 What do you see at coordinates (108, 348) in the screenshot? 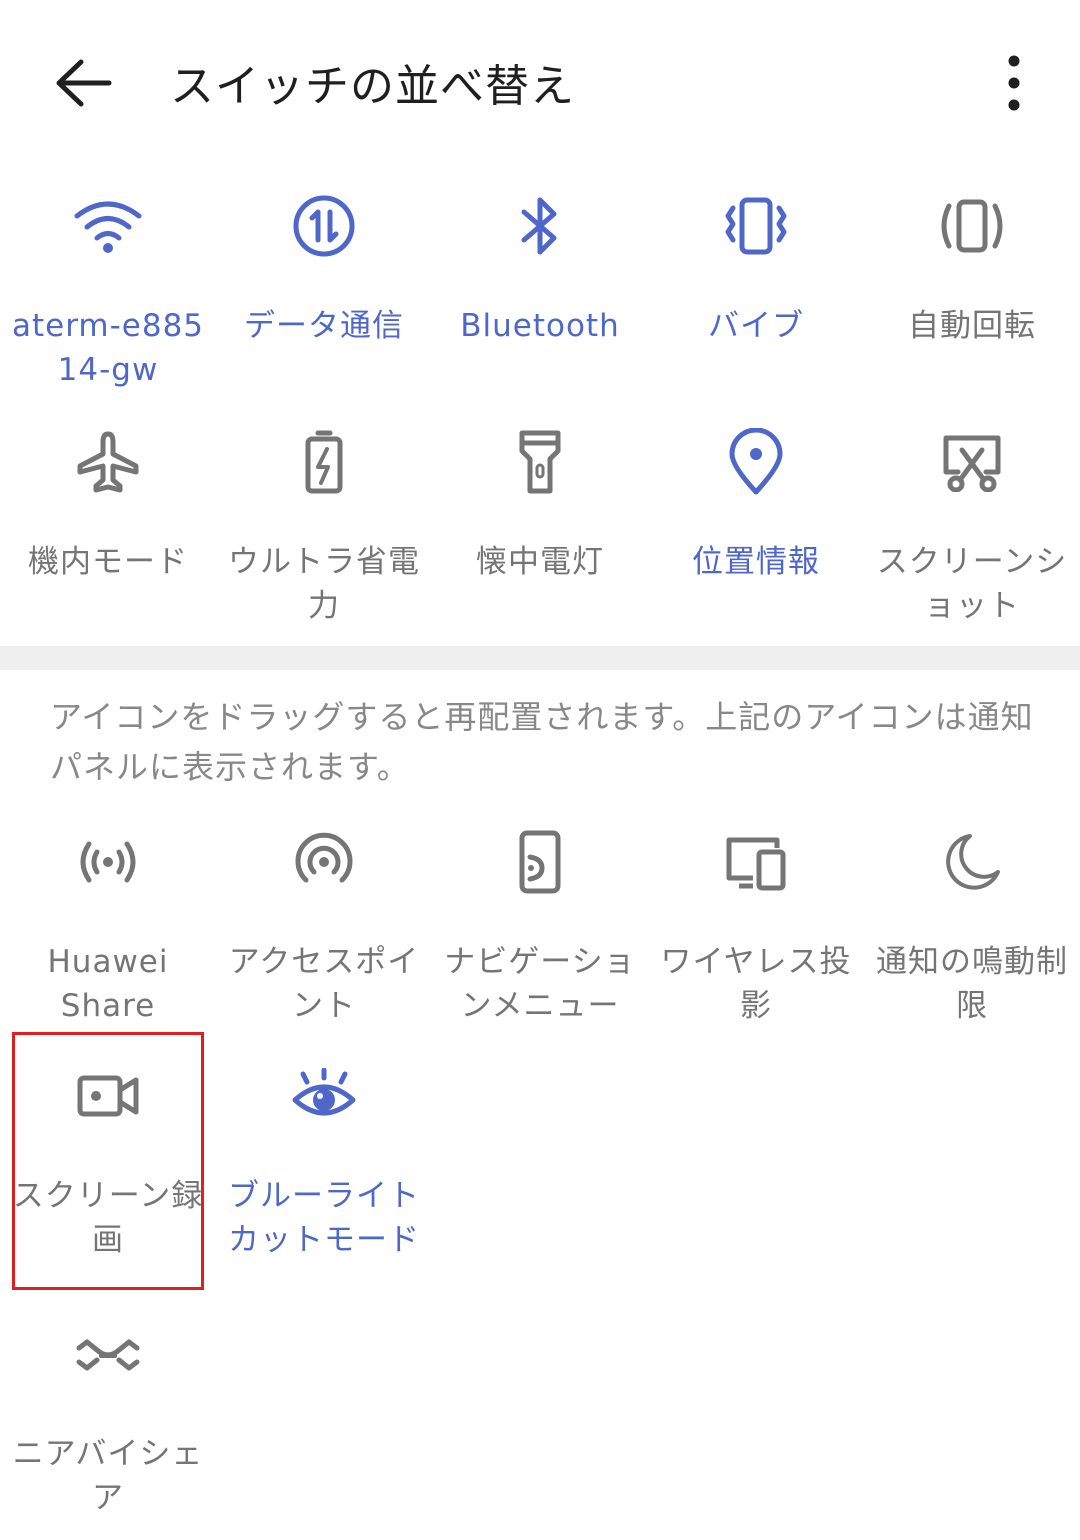
I see `tile-label: aterm-e88514-gw` at bounding box center [108, 348].